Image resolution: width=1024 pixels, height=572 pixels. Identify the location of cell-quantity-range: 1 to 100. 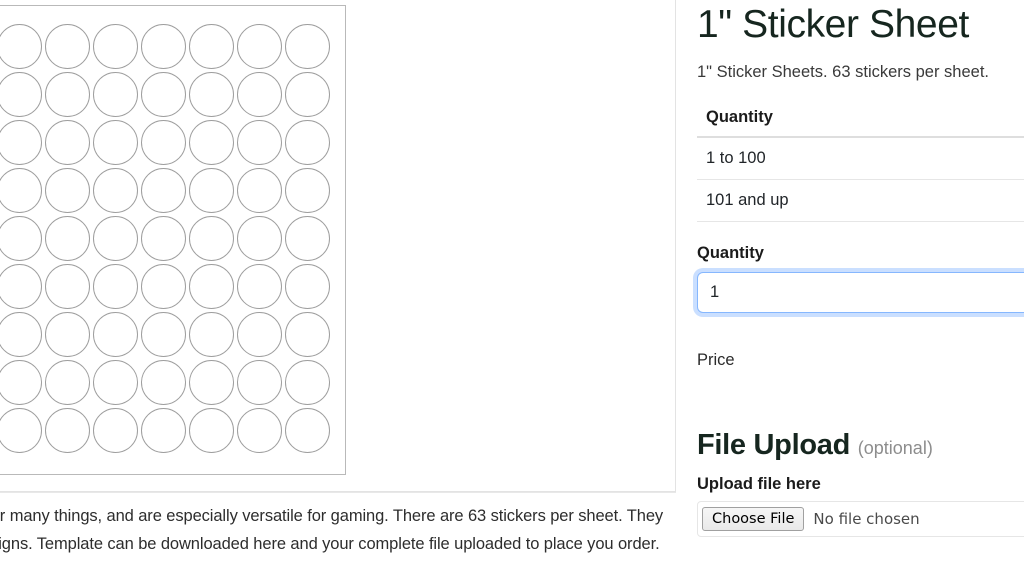
(839, 158).